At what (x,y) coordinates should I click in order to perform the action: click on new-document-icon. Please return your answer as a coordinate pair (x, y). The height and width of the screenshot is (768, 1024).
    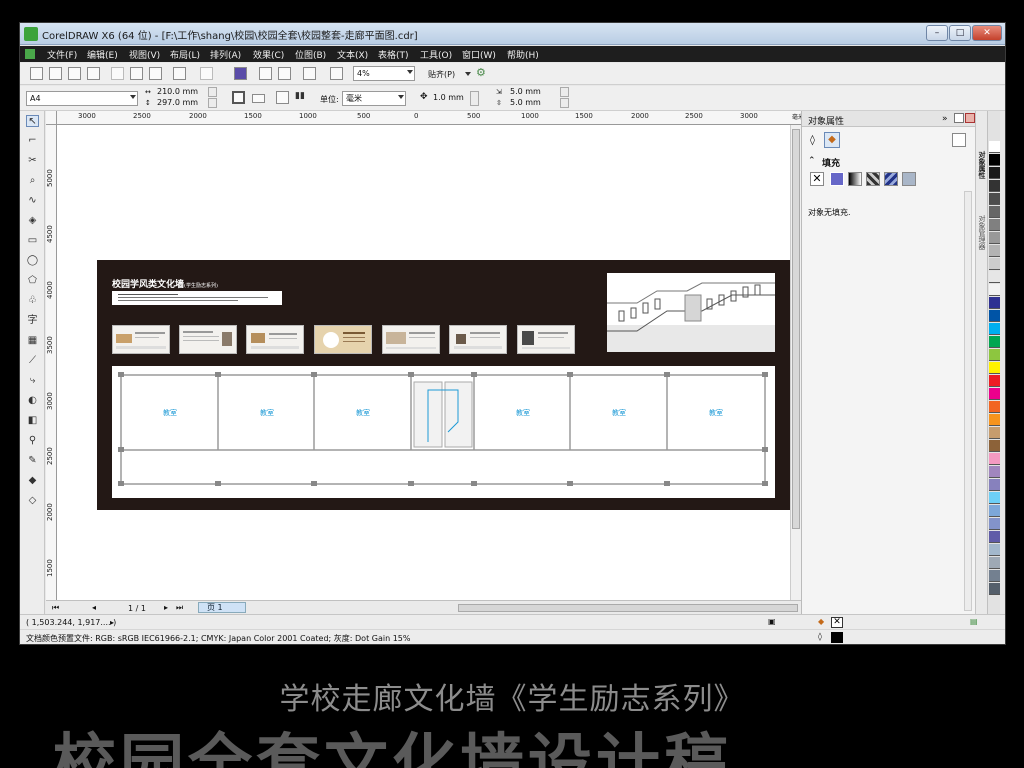
    Looking at the image, I should click on (36, 73).